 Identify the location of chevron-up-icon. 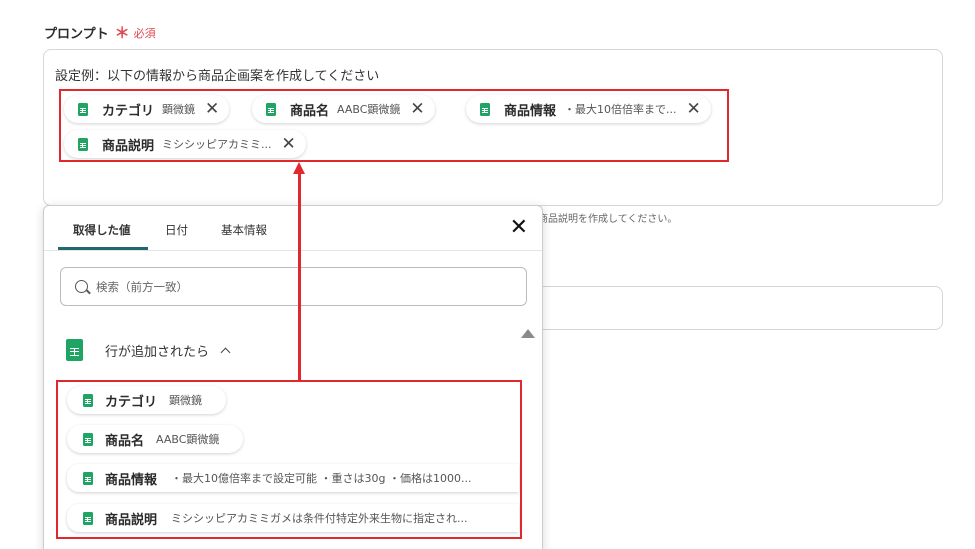
(225, 352).